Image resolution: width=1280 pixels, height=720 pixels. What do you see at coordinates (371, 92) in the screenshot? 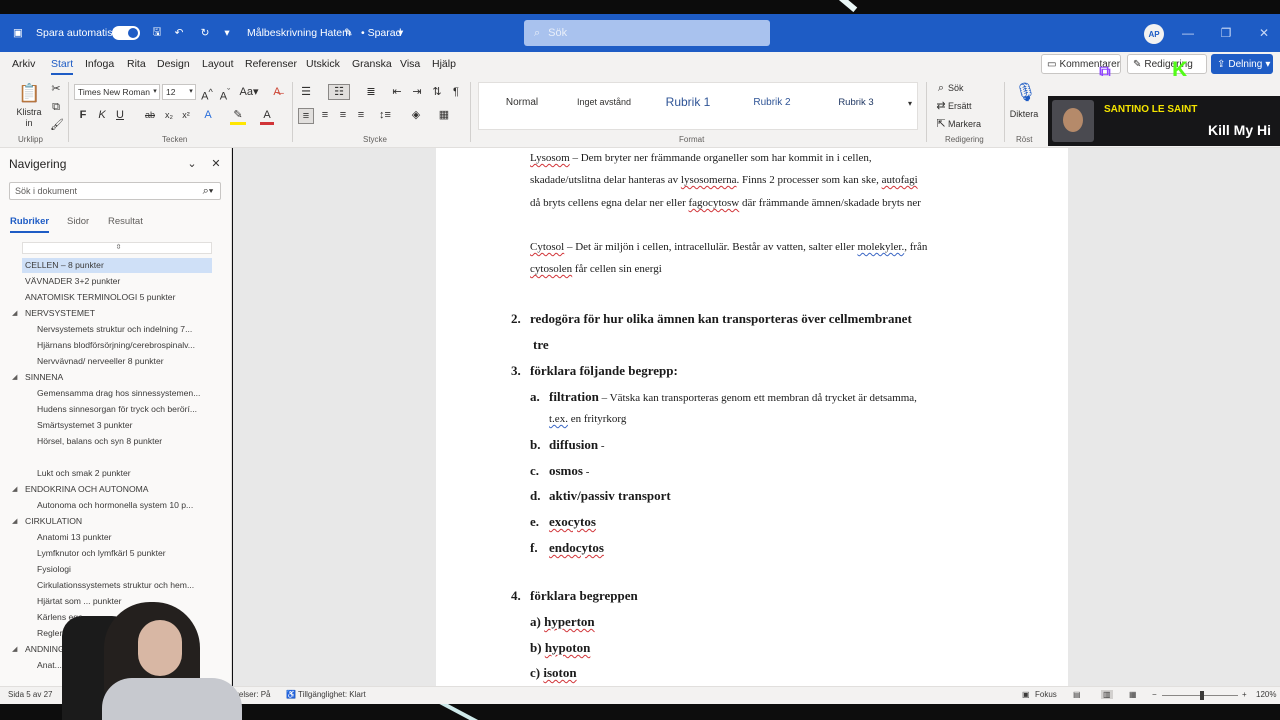
I see `multilevel-list-icon: ≣` at bounding box center [371, 92].